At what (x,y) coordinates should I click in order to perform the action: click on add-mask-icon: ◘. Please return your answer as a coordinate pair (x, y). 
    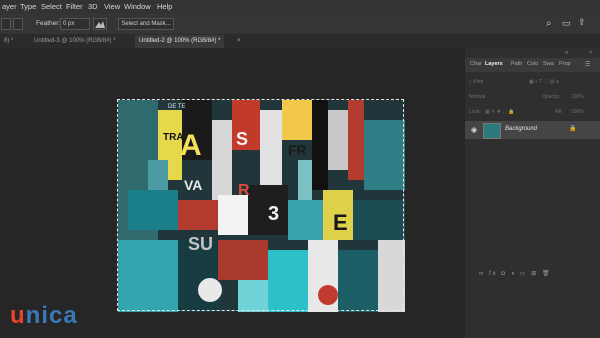
    Looking at the image, I should click on (504, 274).